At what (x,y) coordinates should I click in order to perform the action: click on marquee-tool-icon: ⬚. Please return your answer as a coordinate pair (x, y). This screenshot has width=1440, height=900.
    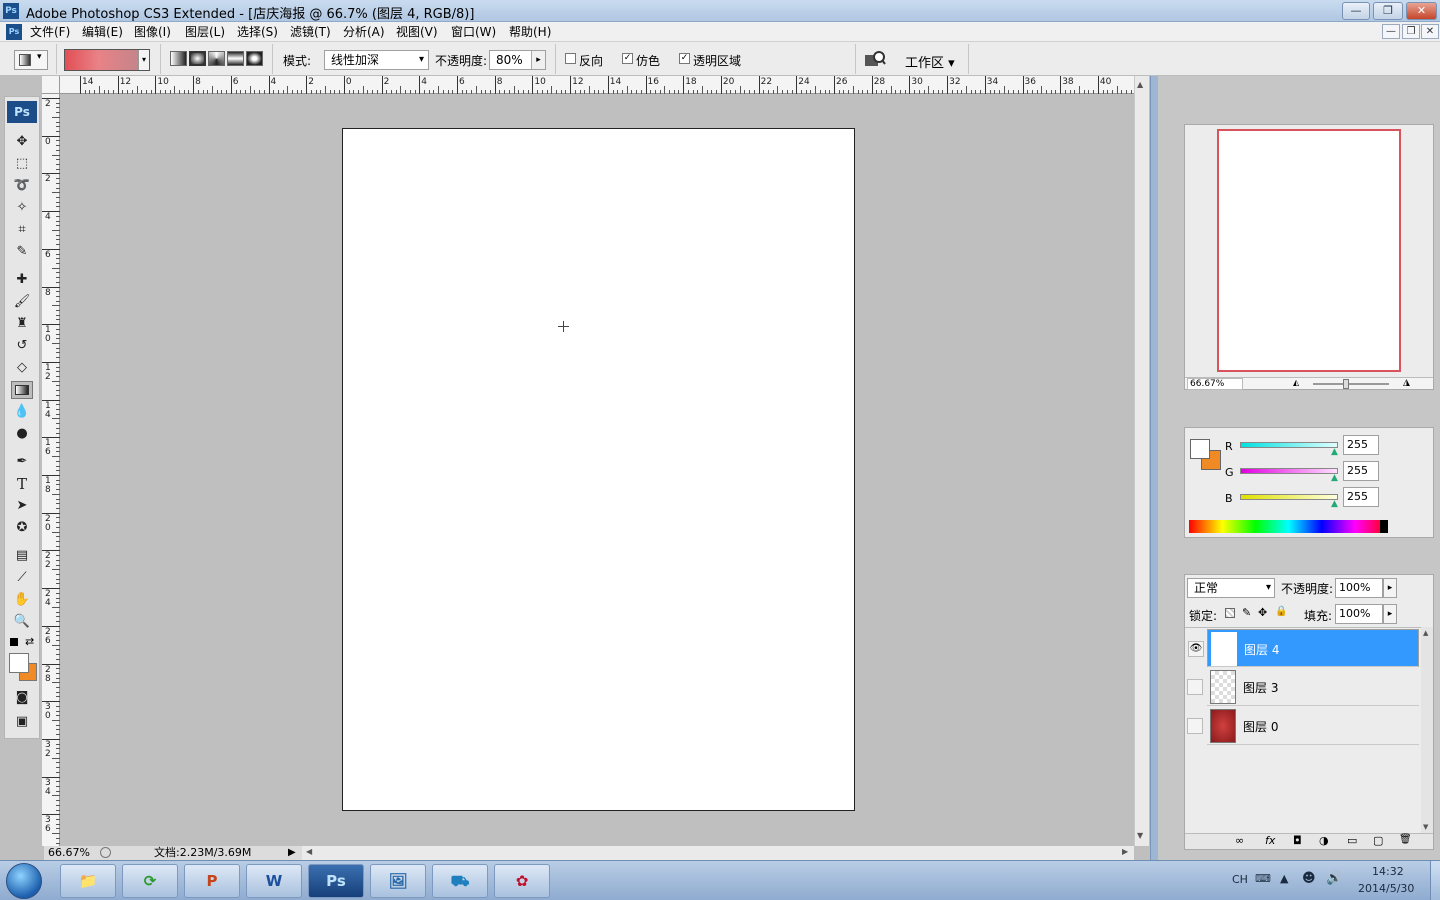
    Looking at the image, I should click on (22, 164).